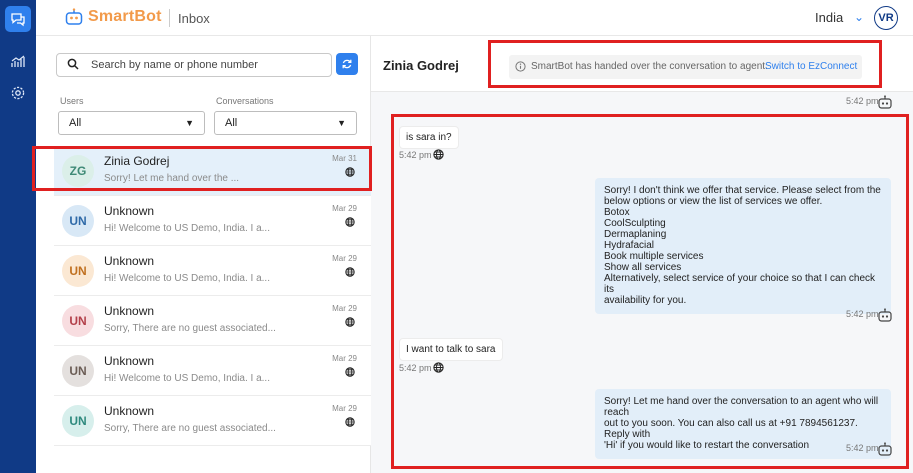  Describe the element at coordinates (169, 18) in the screenshot. I see `header-divider` at that location.